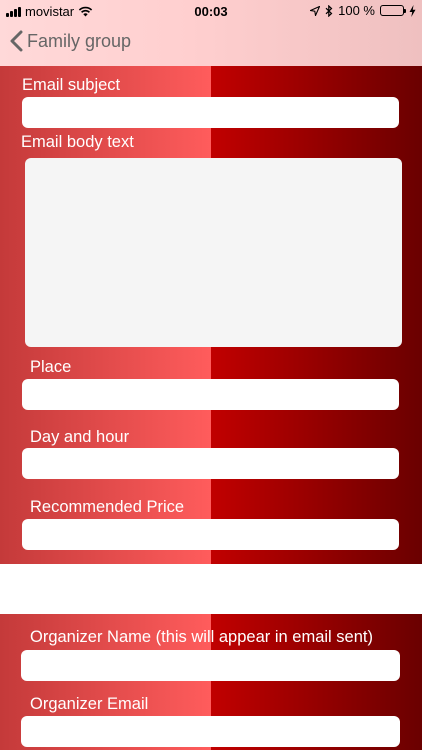 The height and width of the screenshot is (750, 422). Describe the element at coordinates (393, 10) in the screenshot. I see `battery-icon` at that location.